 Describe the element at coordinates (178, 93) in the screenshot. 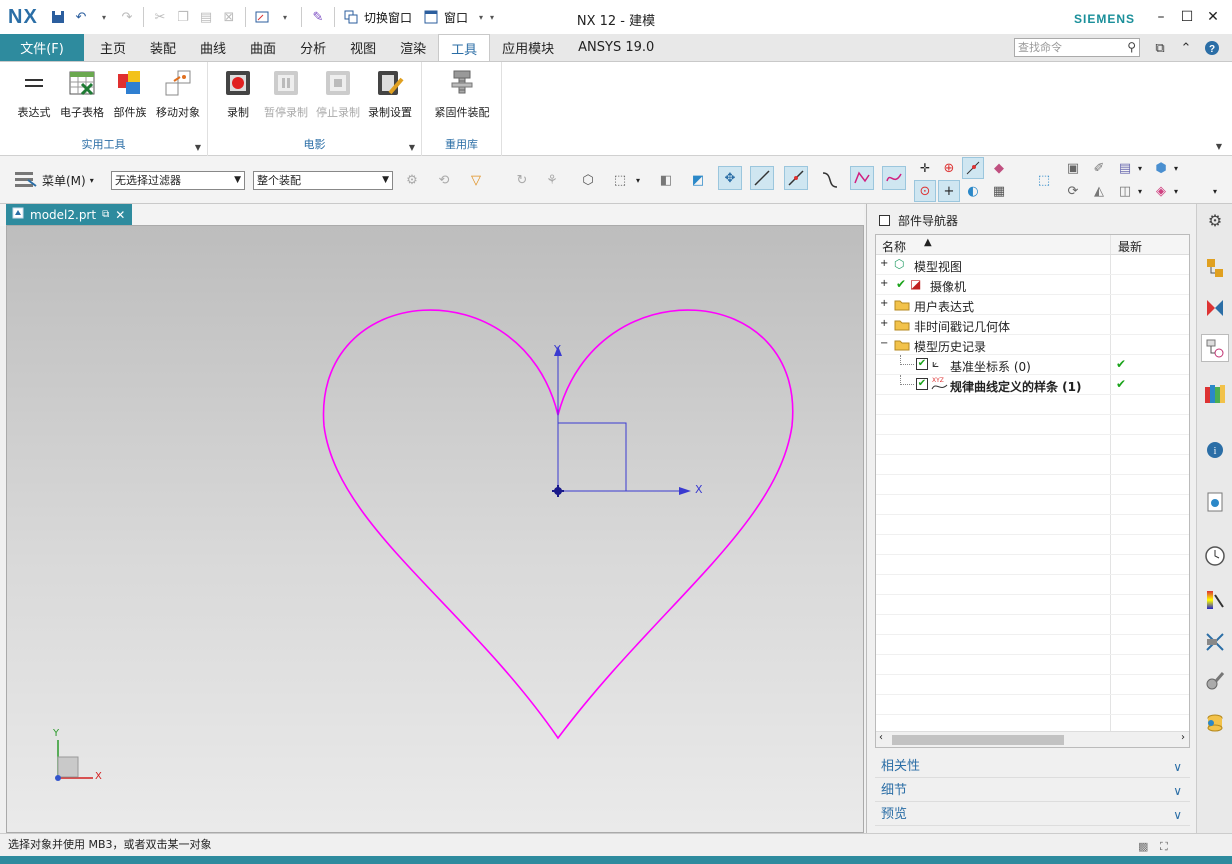

I see `move-object-button: 移动对象` at that location.